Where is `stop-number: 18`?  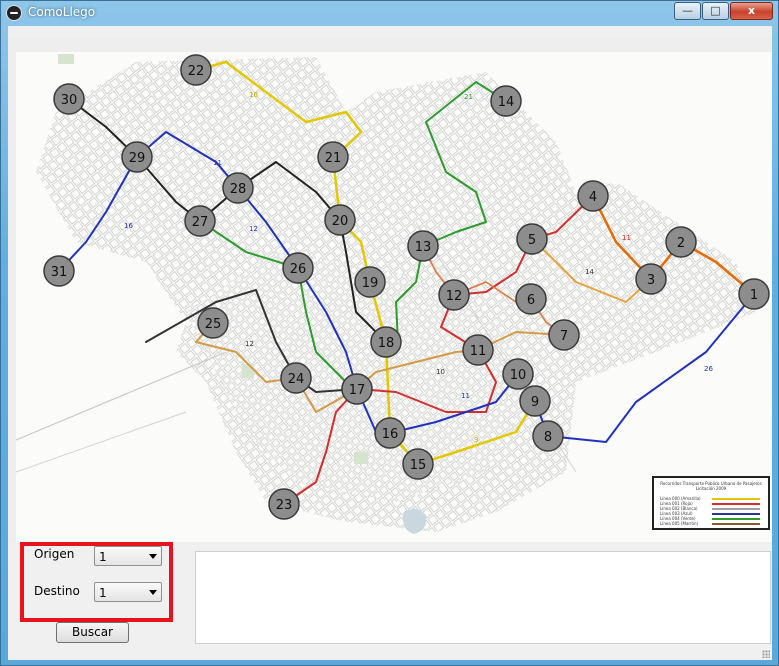 stop-number: 18 is located at coordinates (386, 343).